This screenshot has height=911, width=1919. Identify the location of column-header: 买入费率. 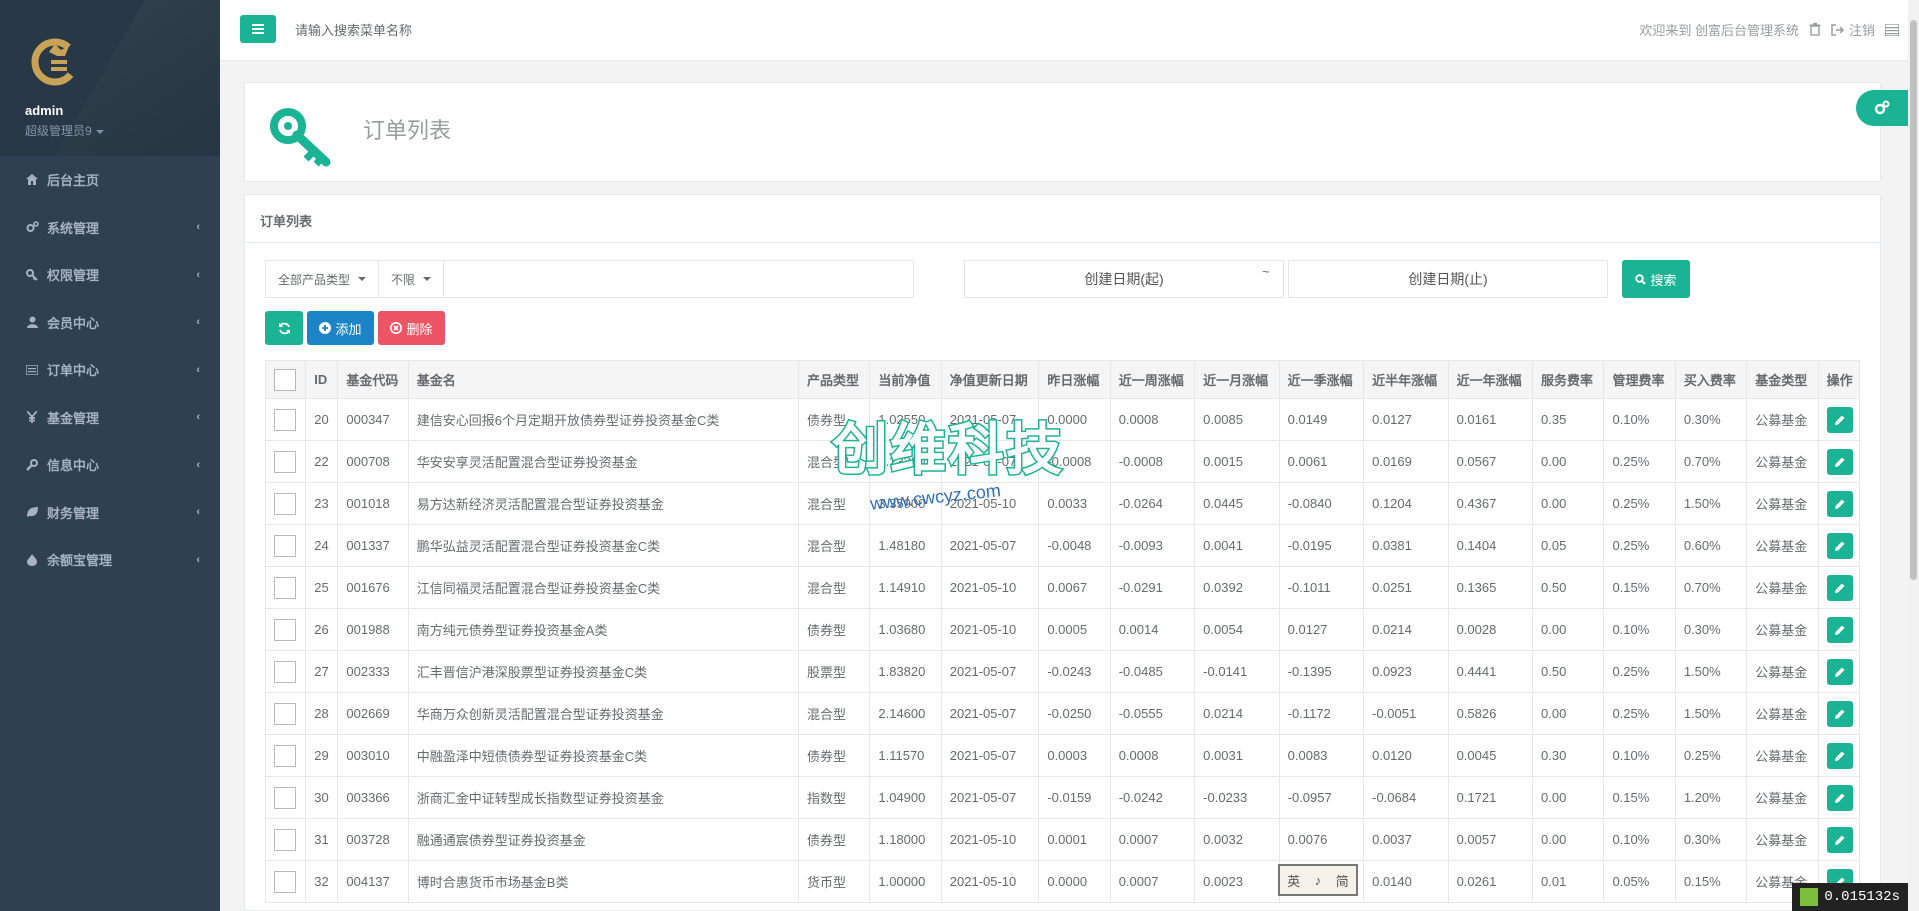
(1711, 379).